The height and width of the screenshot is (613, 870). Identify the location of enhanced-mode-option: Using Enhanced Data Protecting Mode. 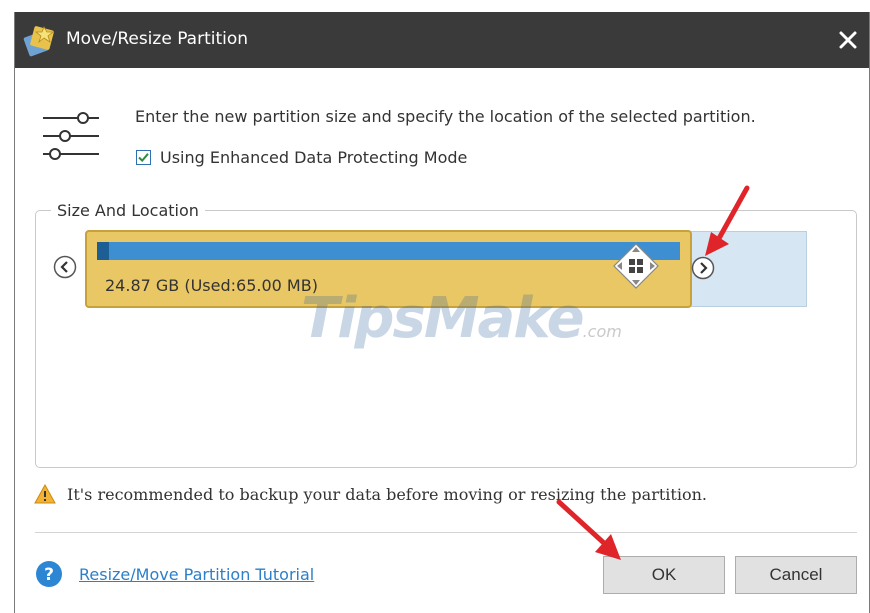
(301, 157).